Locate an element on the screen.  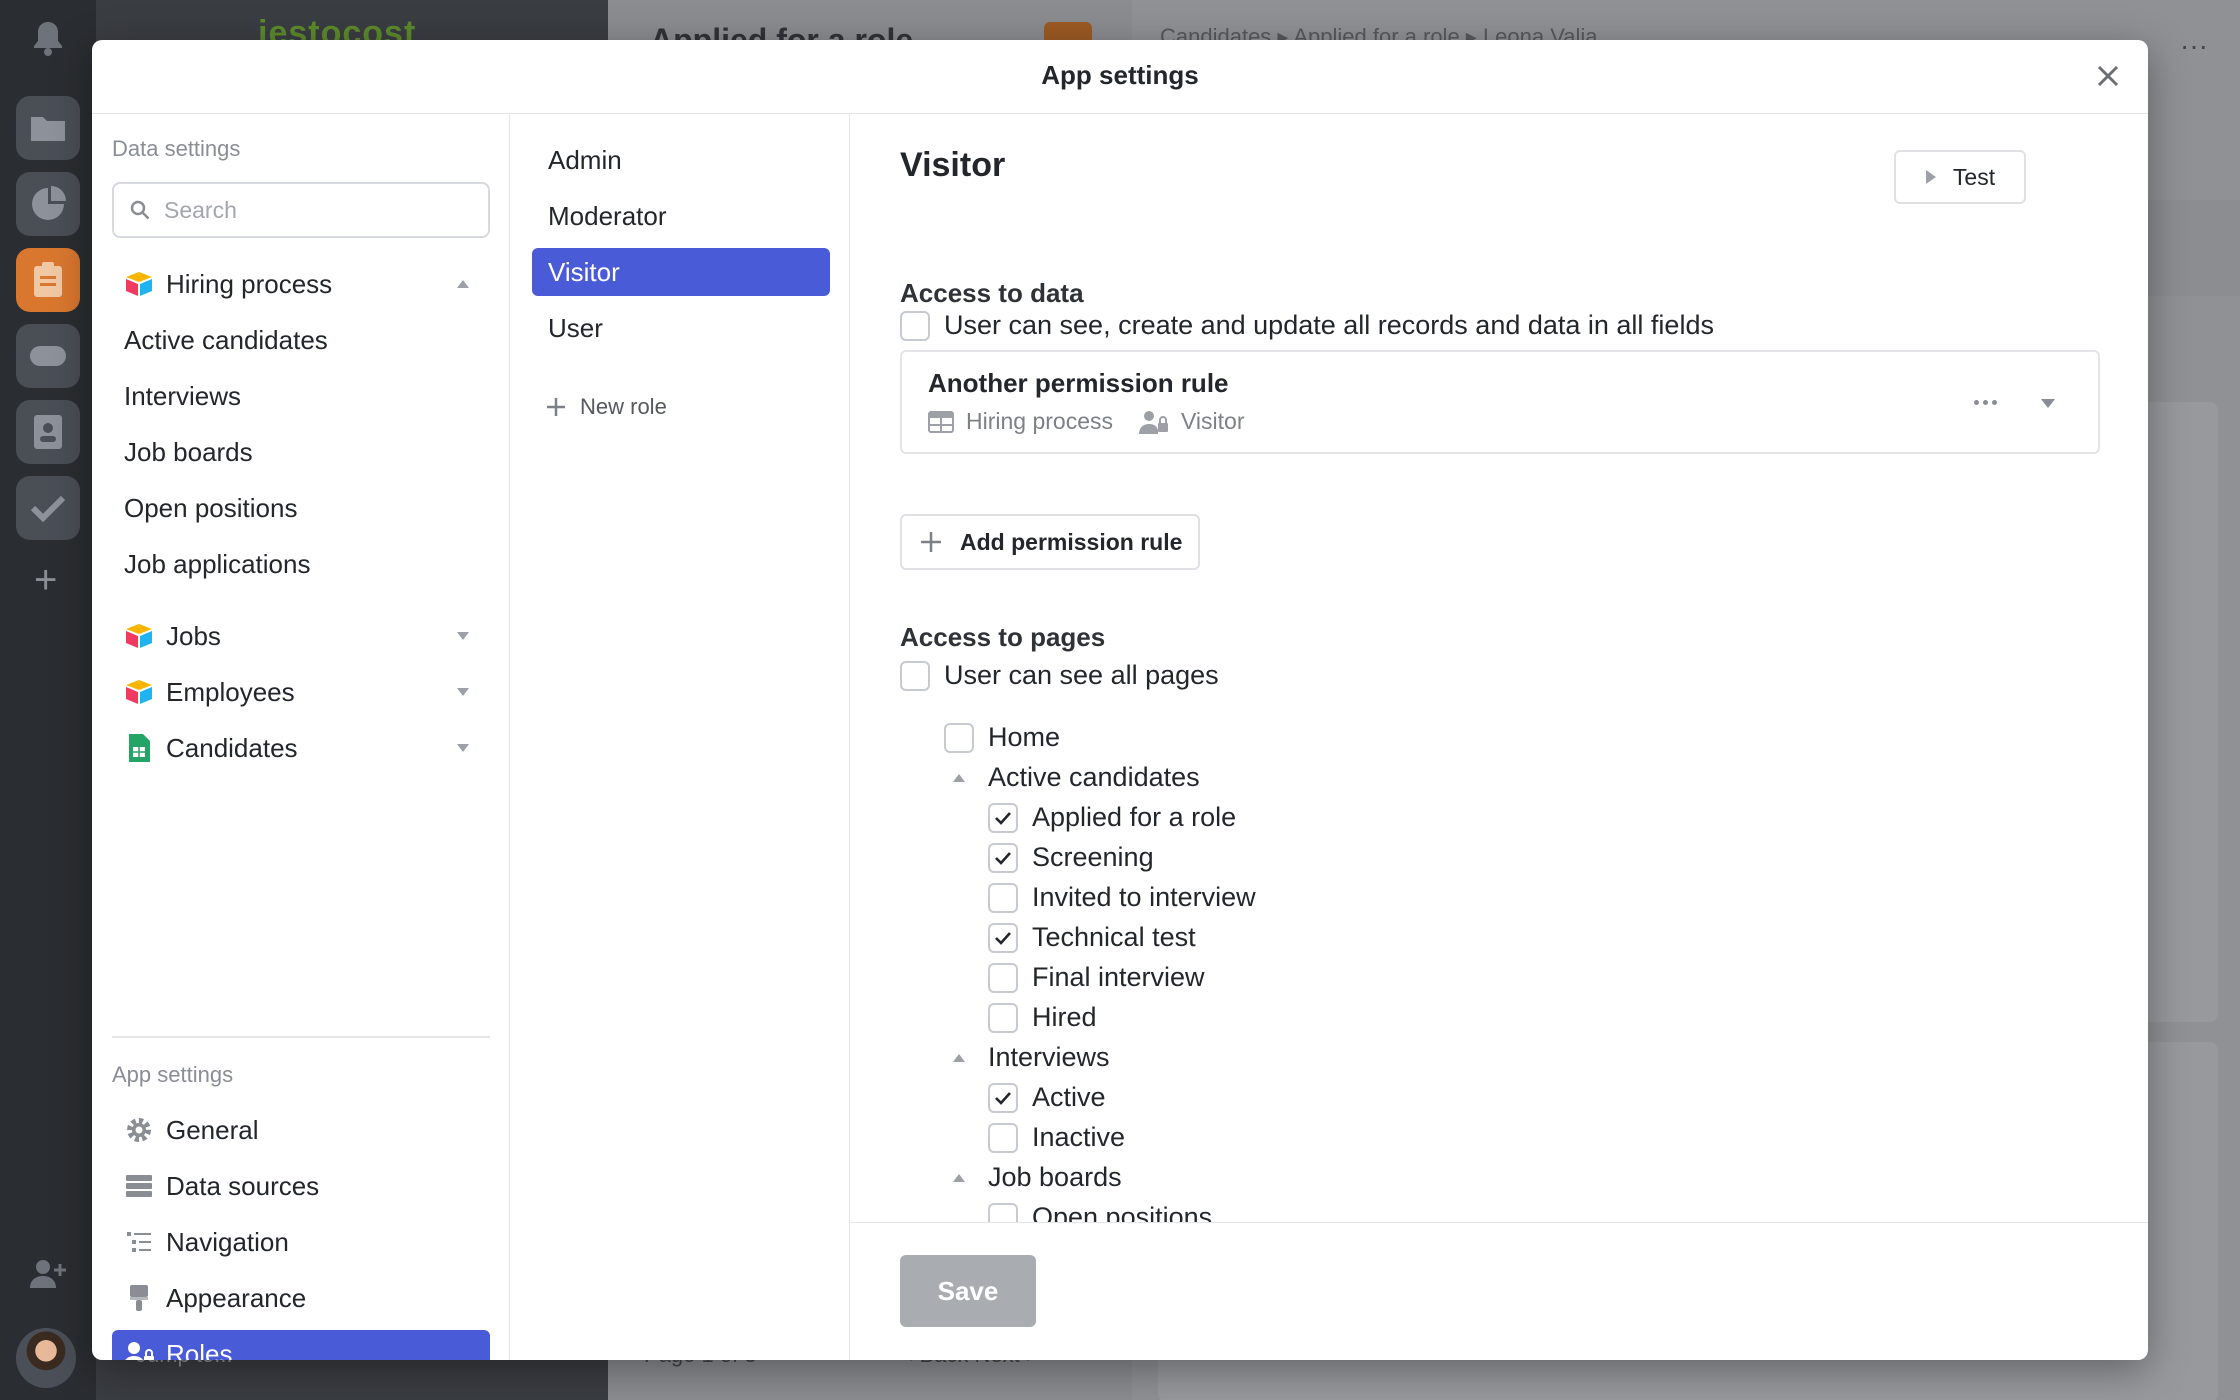
settings-label: Appearance is located at coordinates (236, 1297).